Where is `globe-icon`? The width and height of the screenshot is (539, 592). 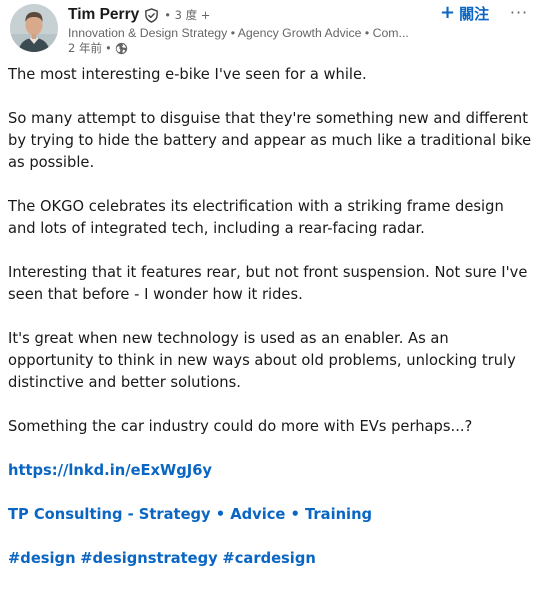
globe-icon is located at coordinates (121, 48).